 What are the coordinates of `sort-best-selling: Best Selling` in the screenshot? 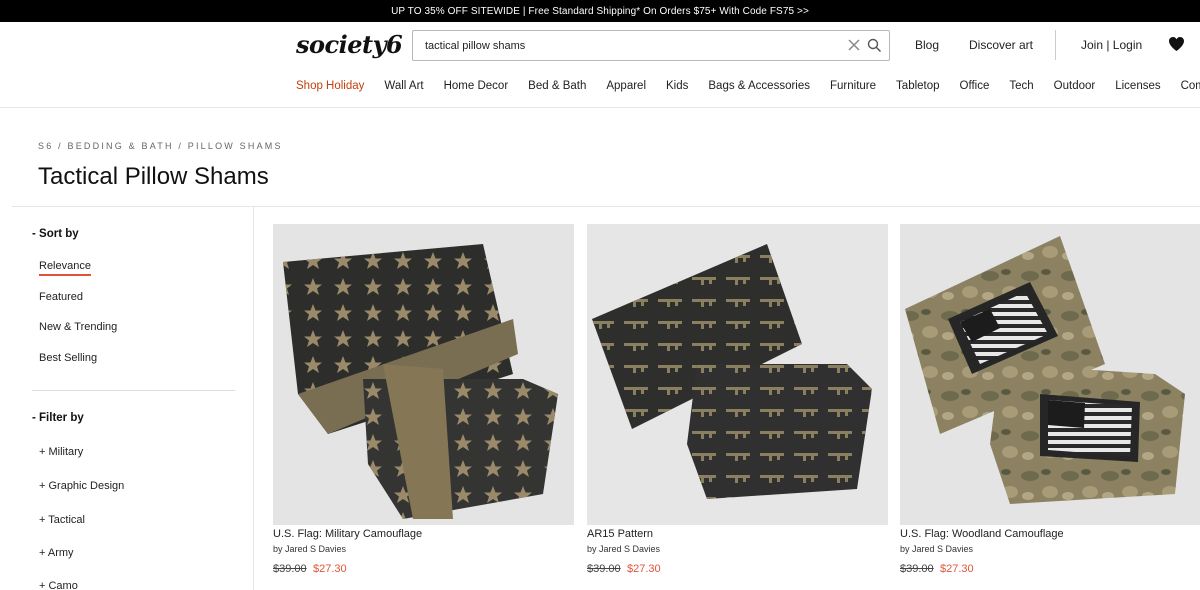 It's located at (68, 358).